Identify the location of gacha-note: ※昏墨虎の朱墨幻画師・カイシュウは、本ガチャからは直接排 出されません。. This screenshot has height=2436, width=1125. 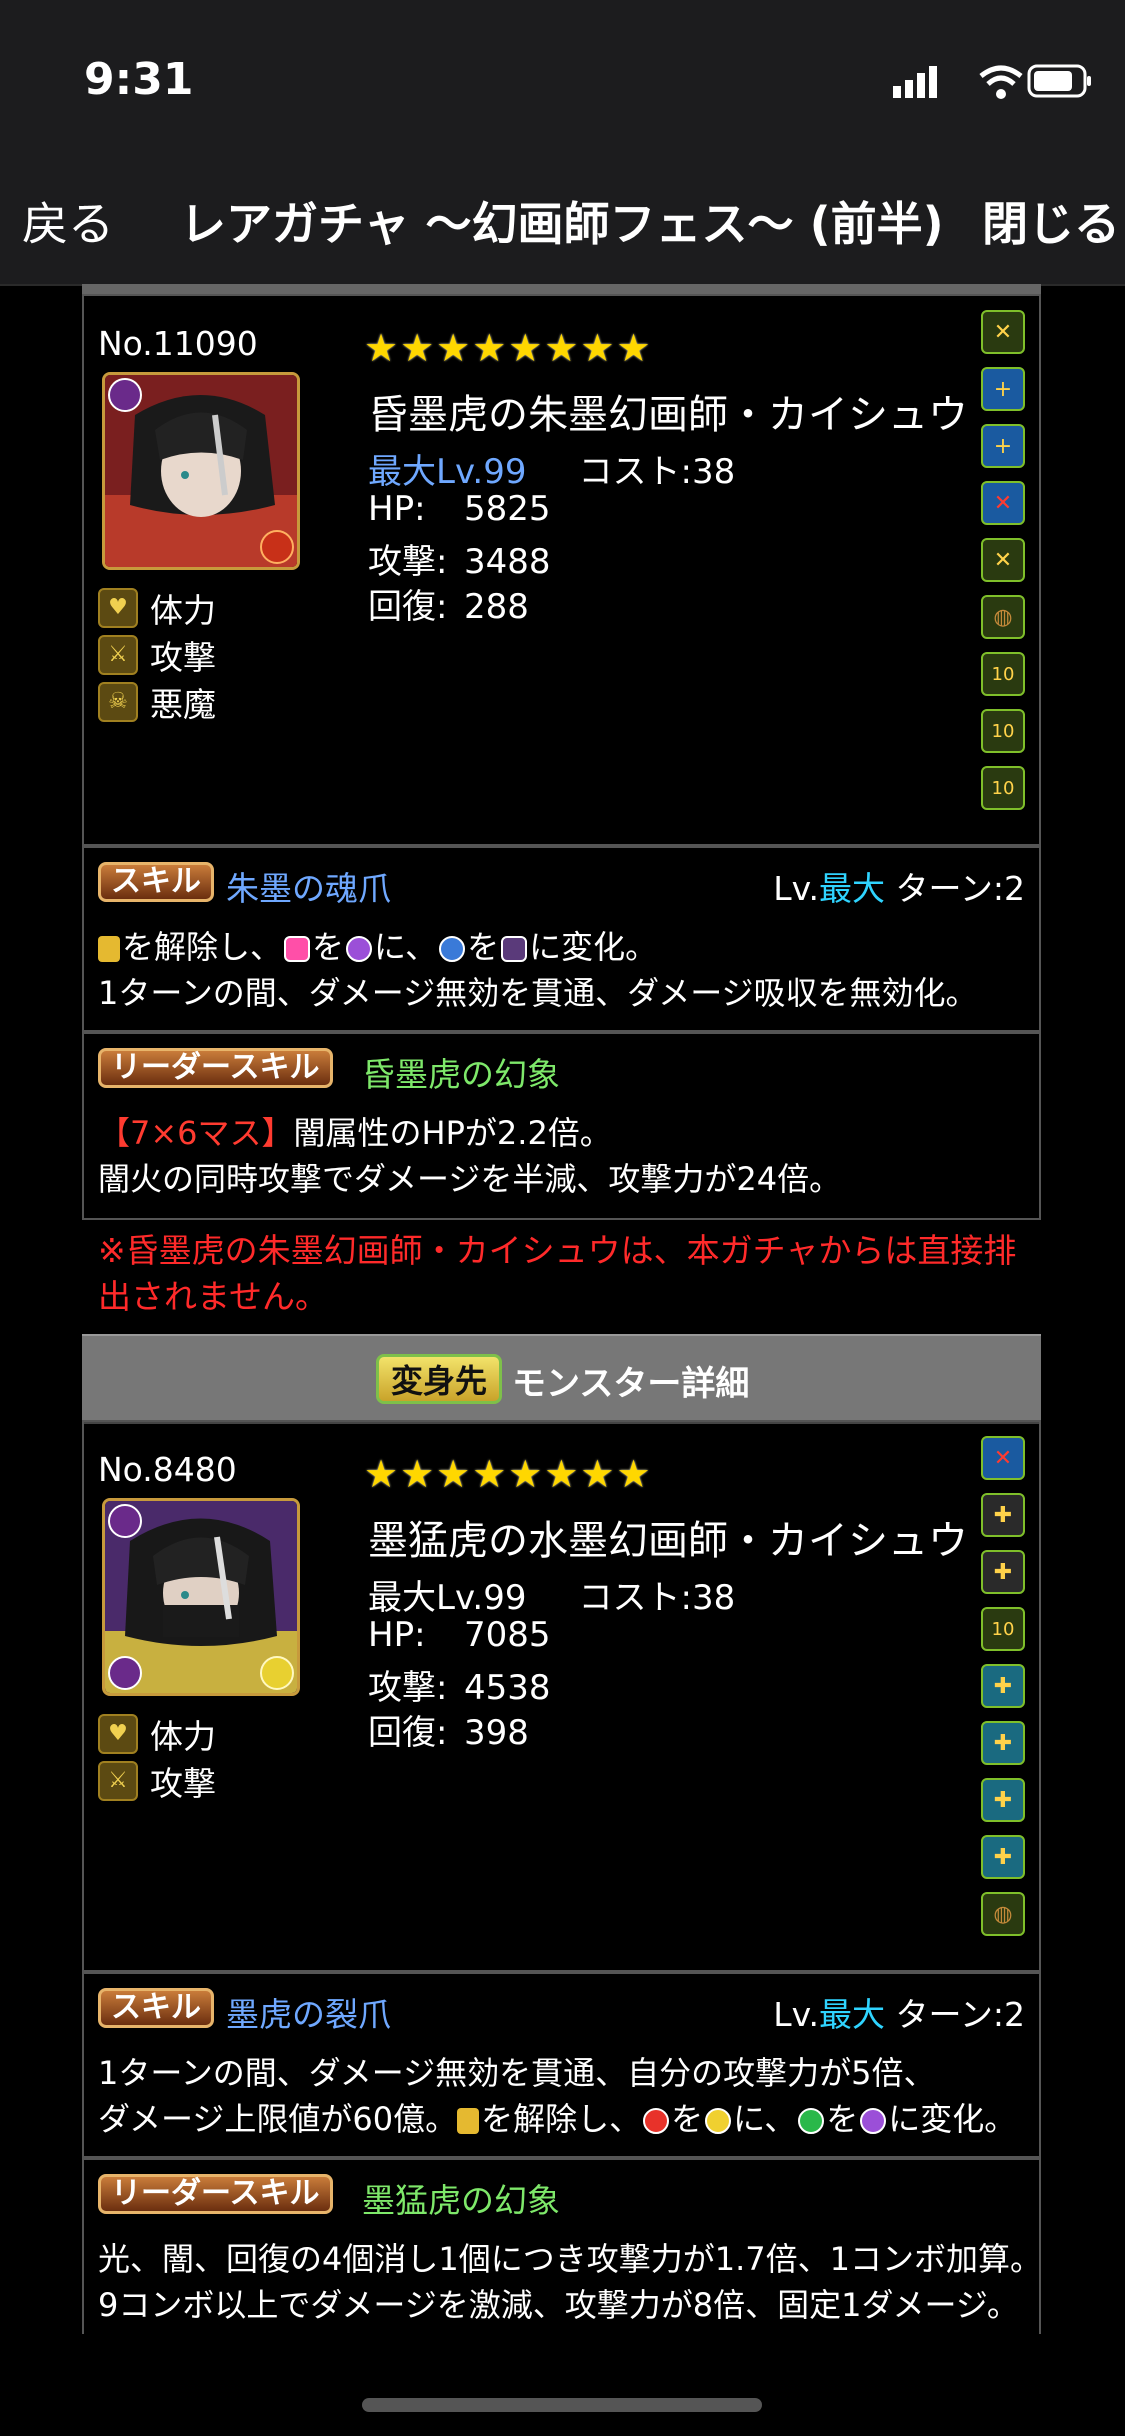
(557, 1273).